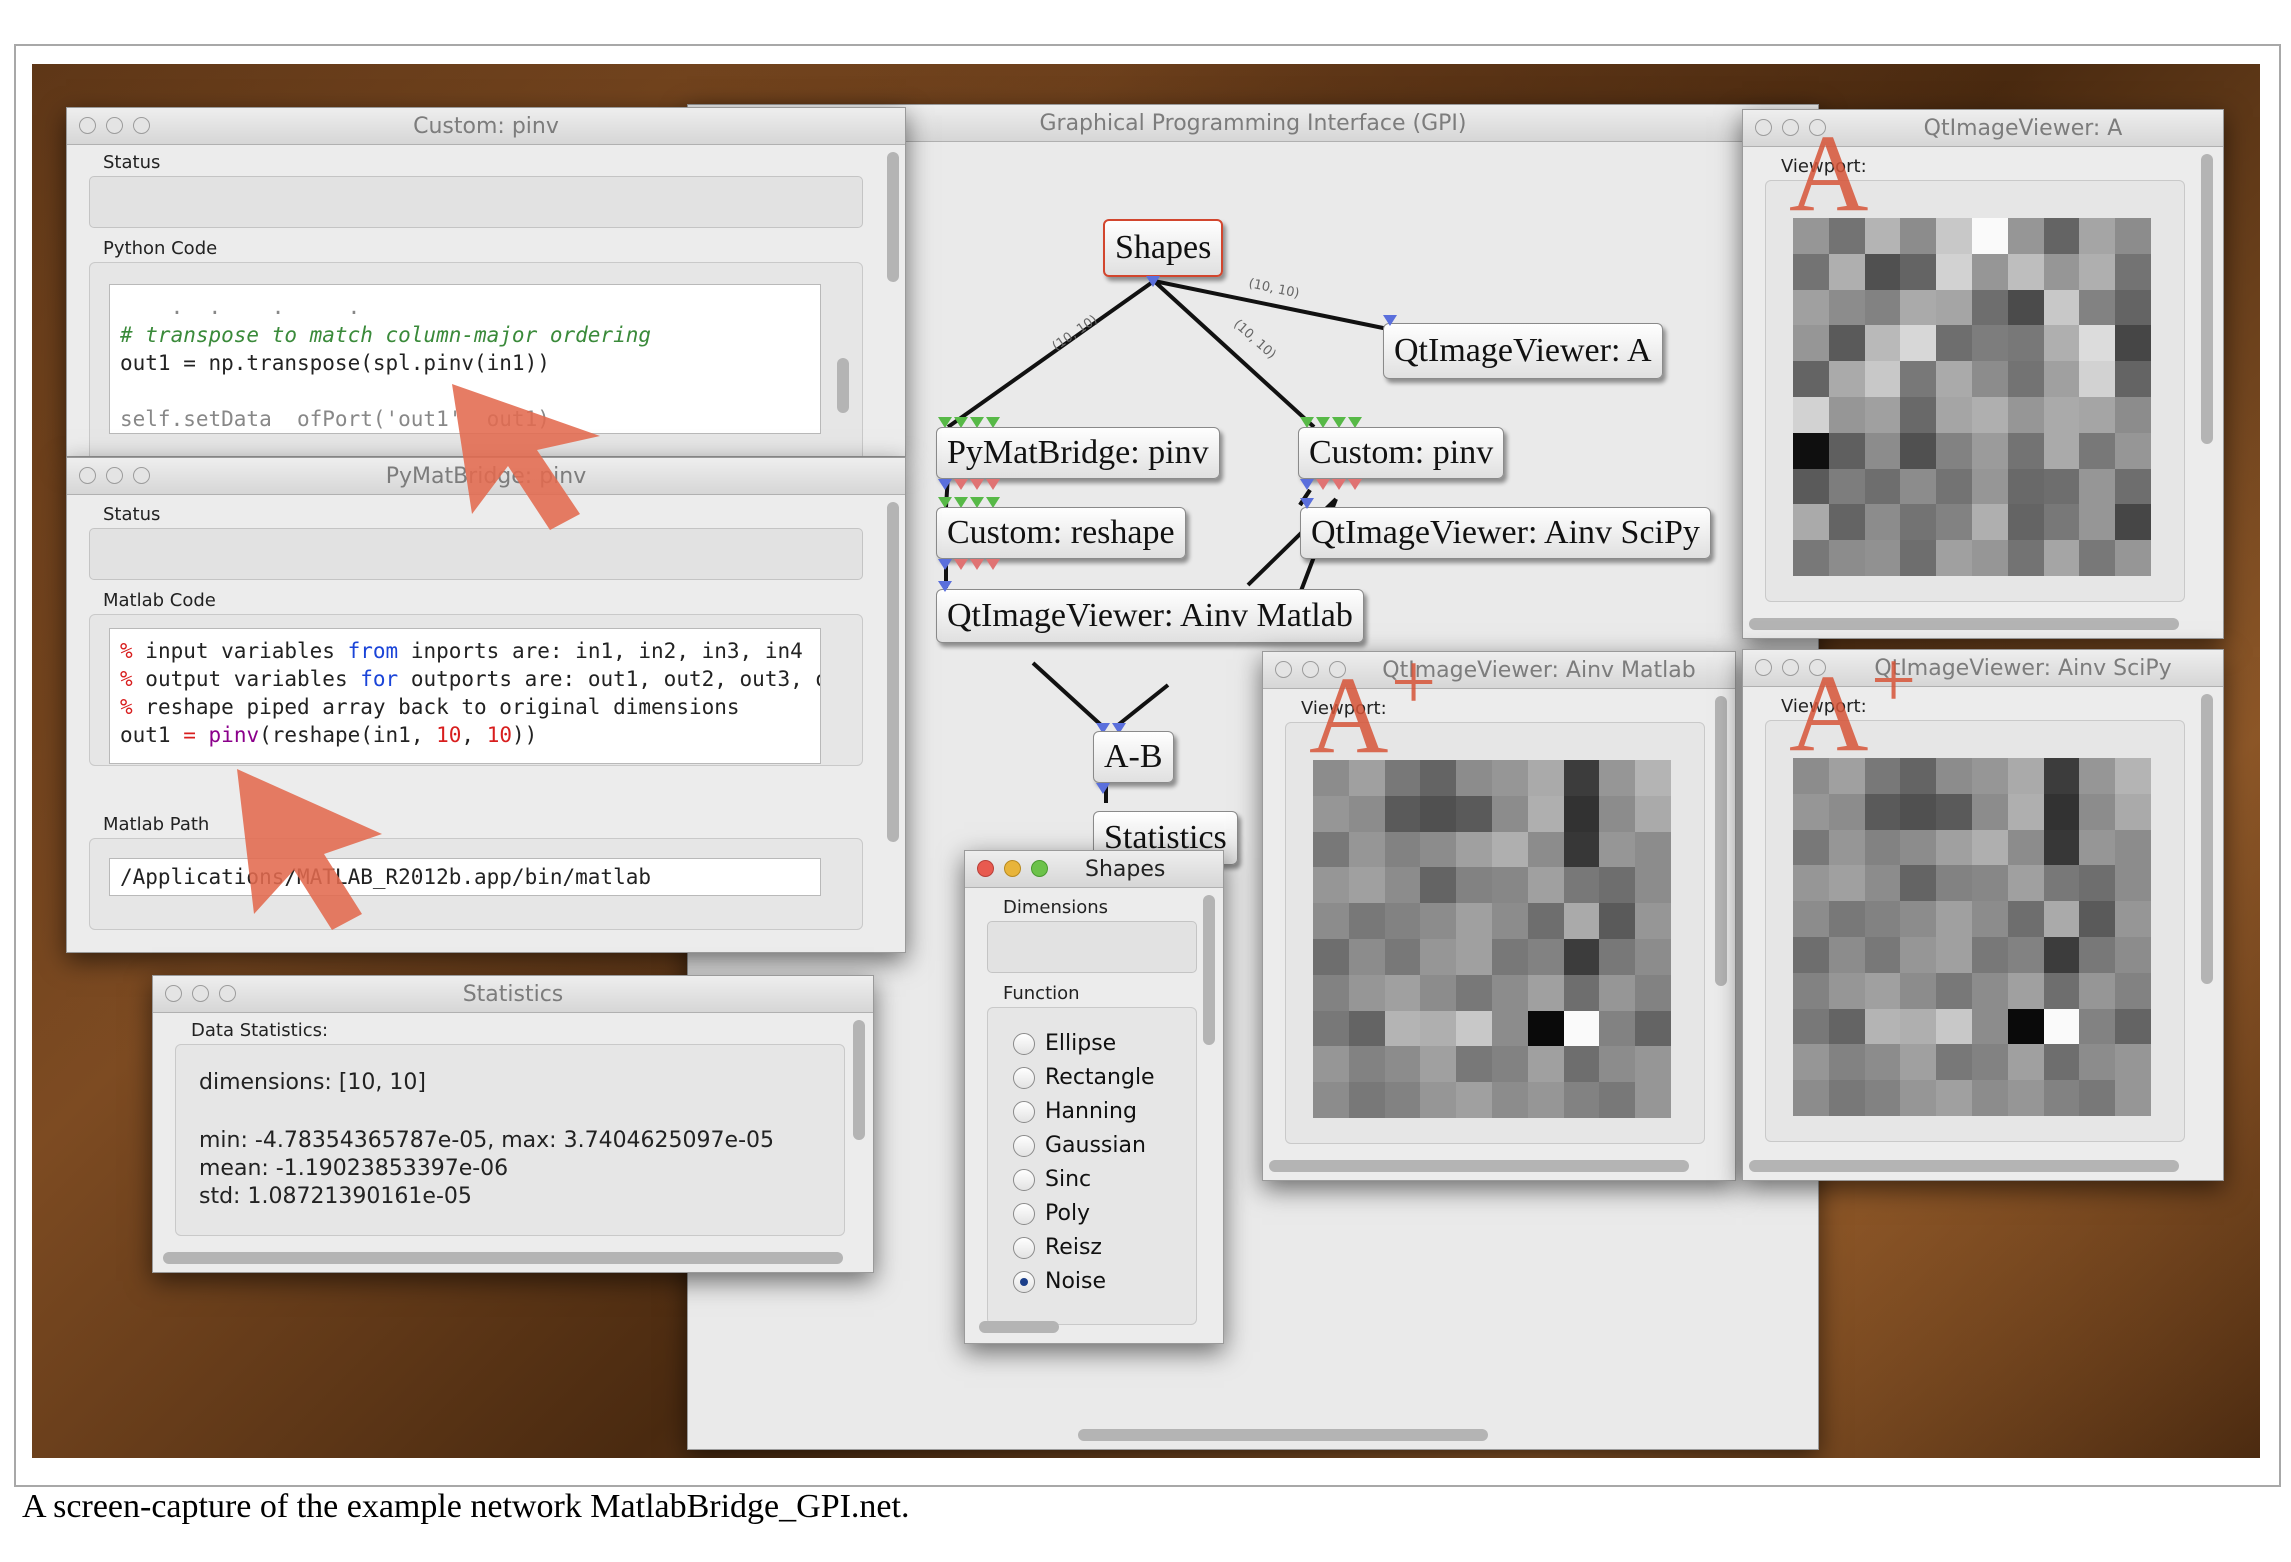 The image size is (2291, 1562). What do you see at coordinates (1059, 1281) in the screenshot?
I see `radio-noise: Noise` at bounding box center [1059, 1281].